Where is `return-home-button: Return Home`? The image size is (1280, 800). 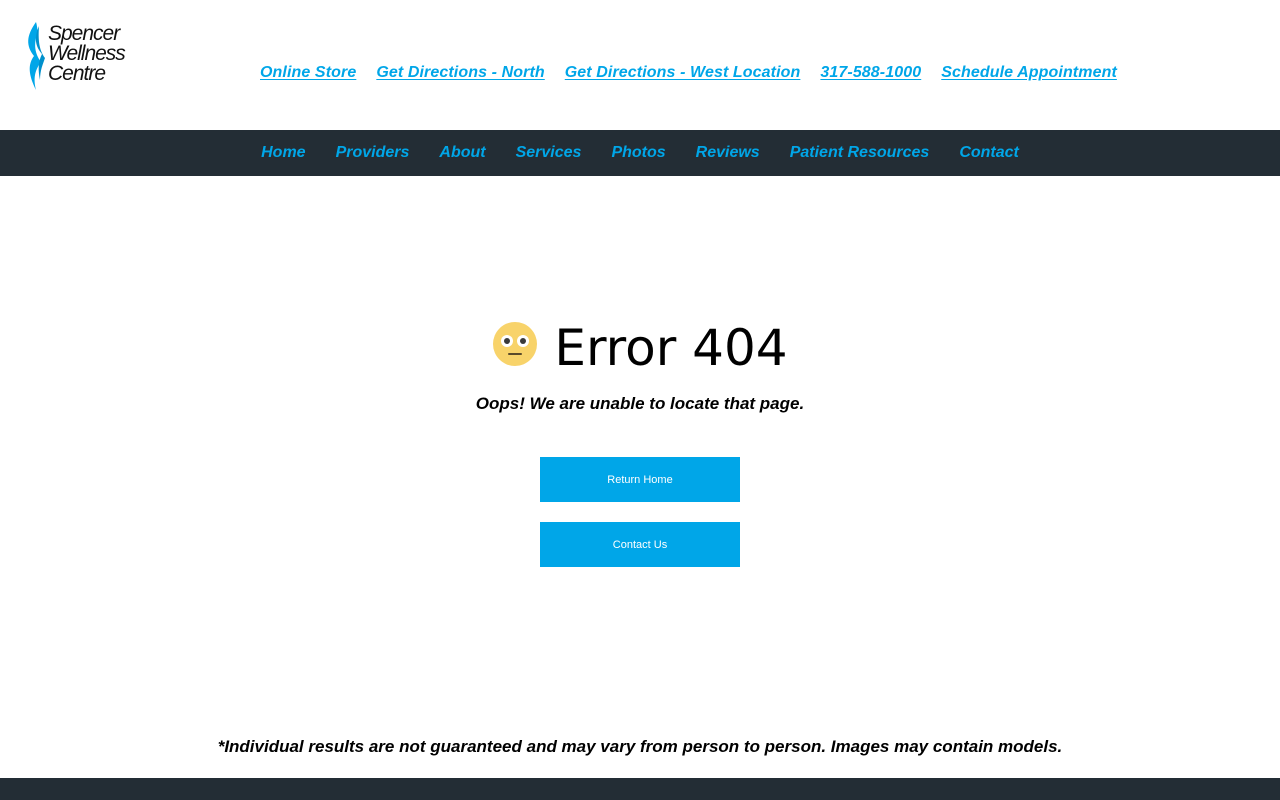
return-home-button: Return Home is located at coordinates (640, 479).